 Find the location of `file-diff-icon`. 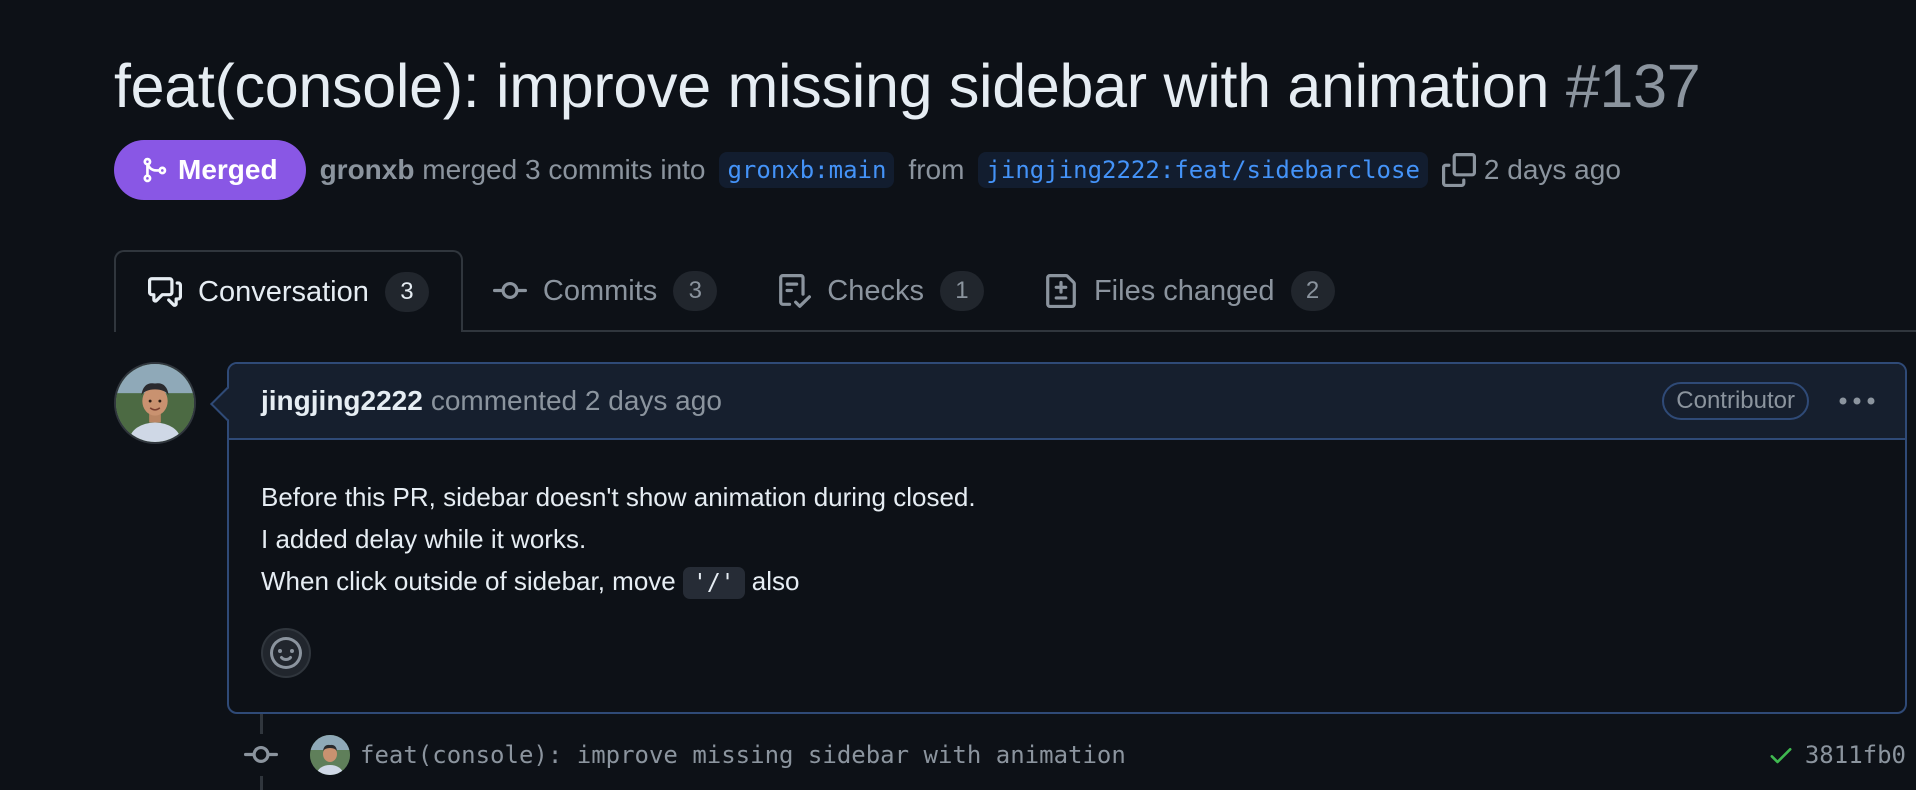

file-diff-icon is located at coordinates (1061, 291).